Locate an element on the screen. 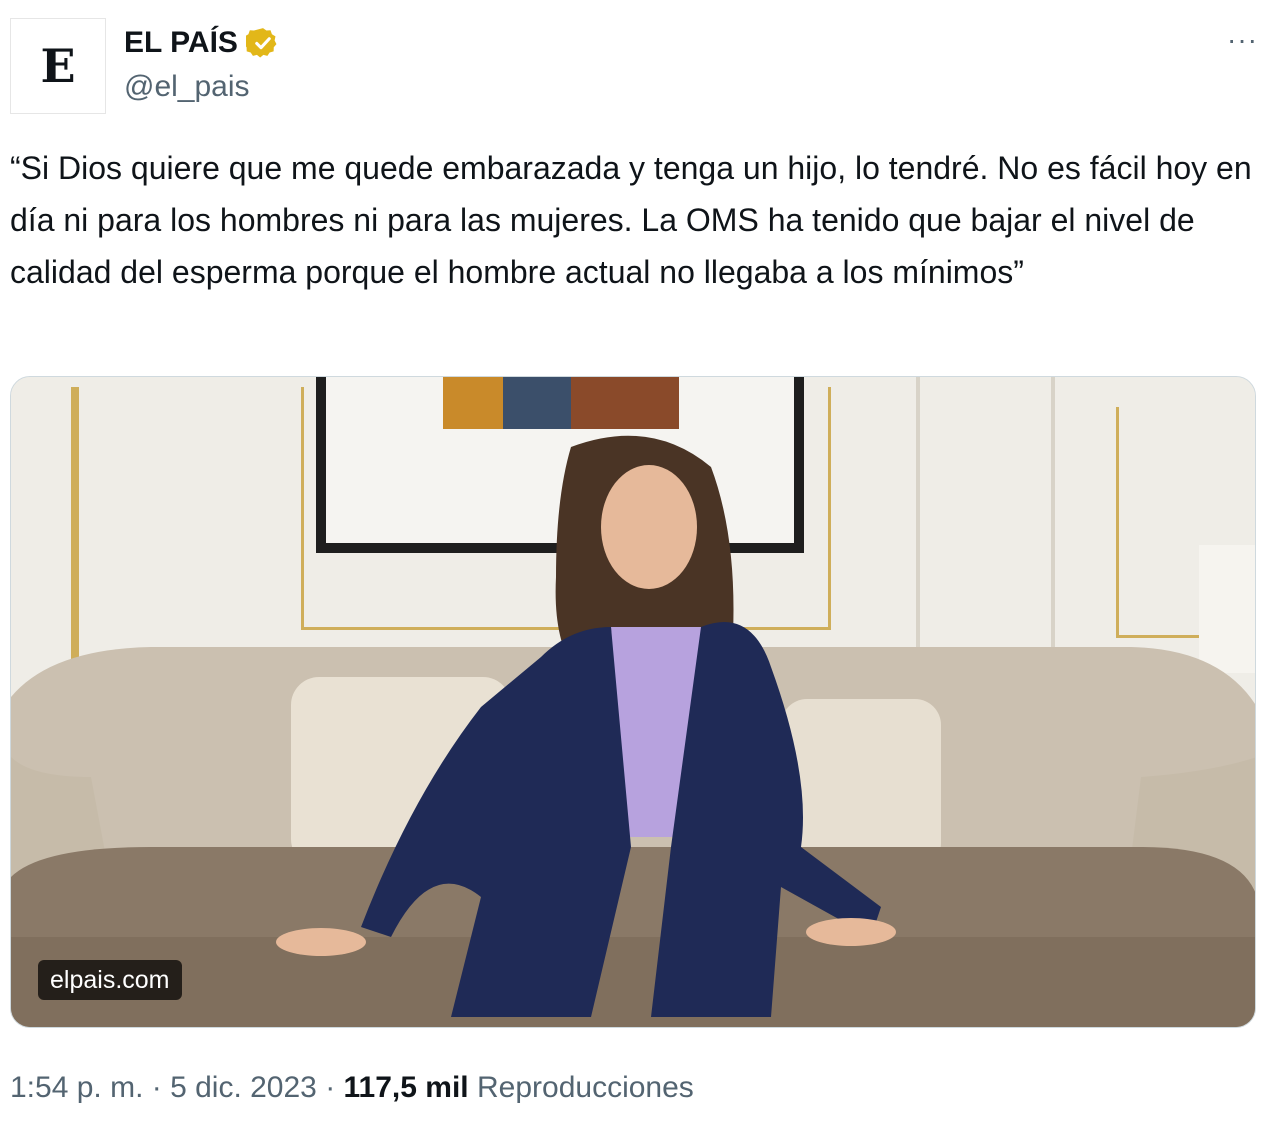  link-domain-badge: elpais.com is located at coordinates (110, 980).